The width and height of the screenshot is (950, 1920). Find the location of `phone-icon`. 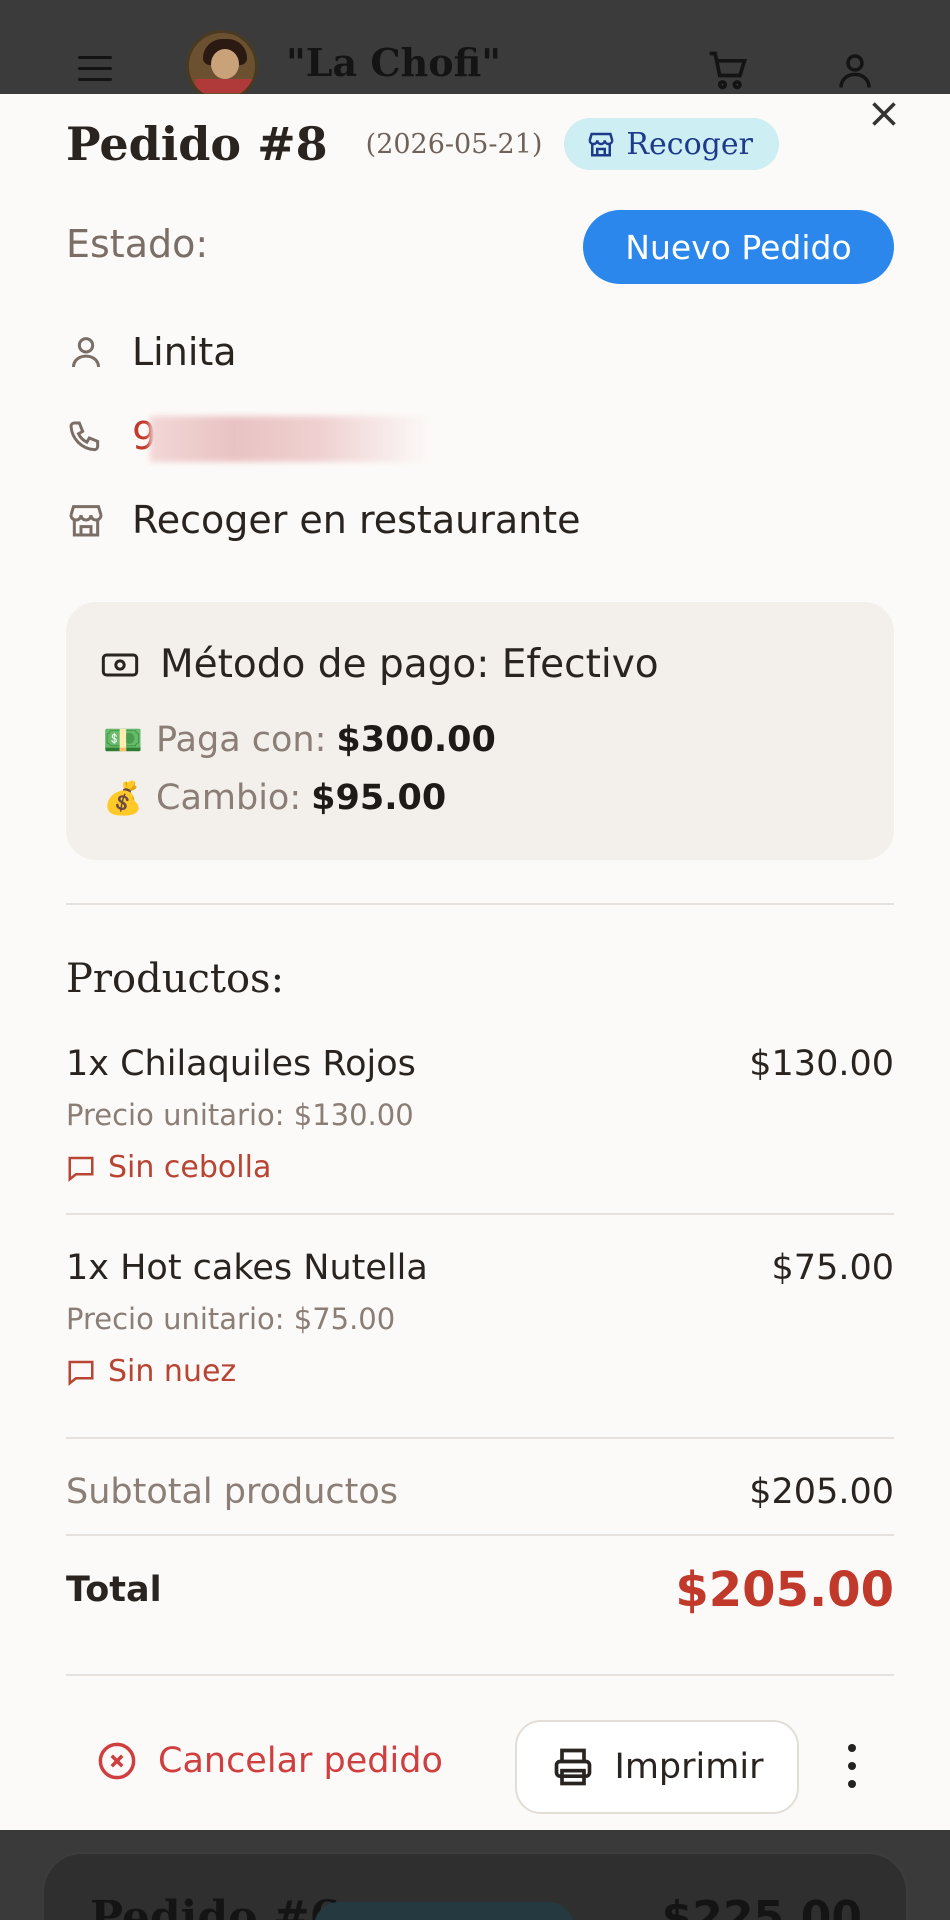

phone-icon is located at coordinates (84, 436).